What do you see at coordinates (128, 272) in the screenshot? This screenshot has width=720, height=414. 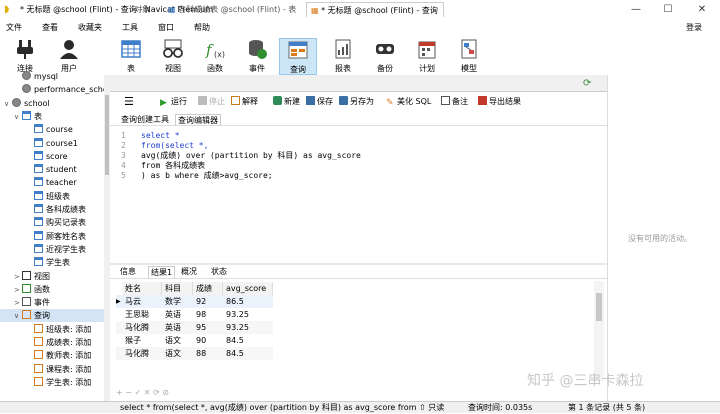 I see `tab-info: 信息` at bounding box center [128, 272].